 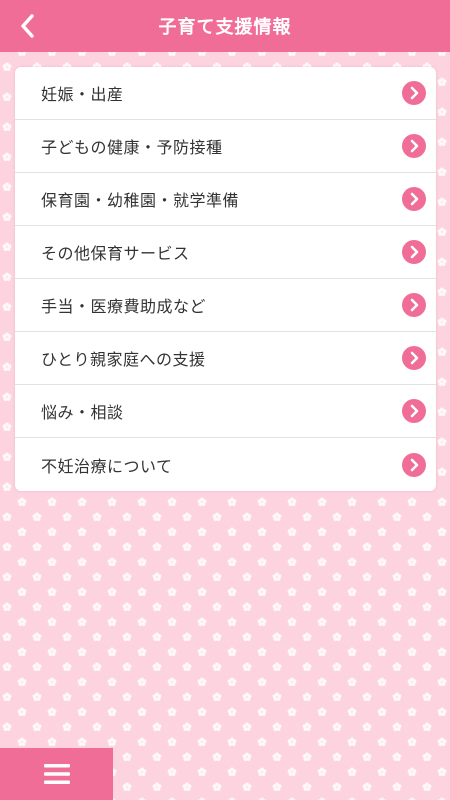 What do you see at coordinates (225, 93) in the screenshot?
I see `menu-item-pregnancy-birth: 妊娠・出産` at bounding box center [225, 93].